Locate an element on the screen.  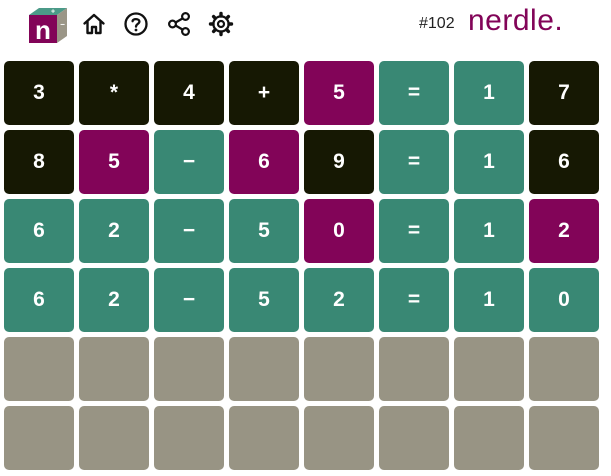
tile-r5-c2 is located at coordinates (114, 369).